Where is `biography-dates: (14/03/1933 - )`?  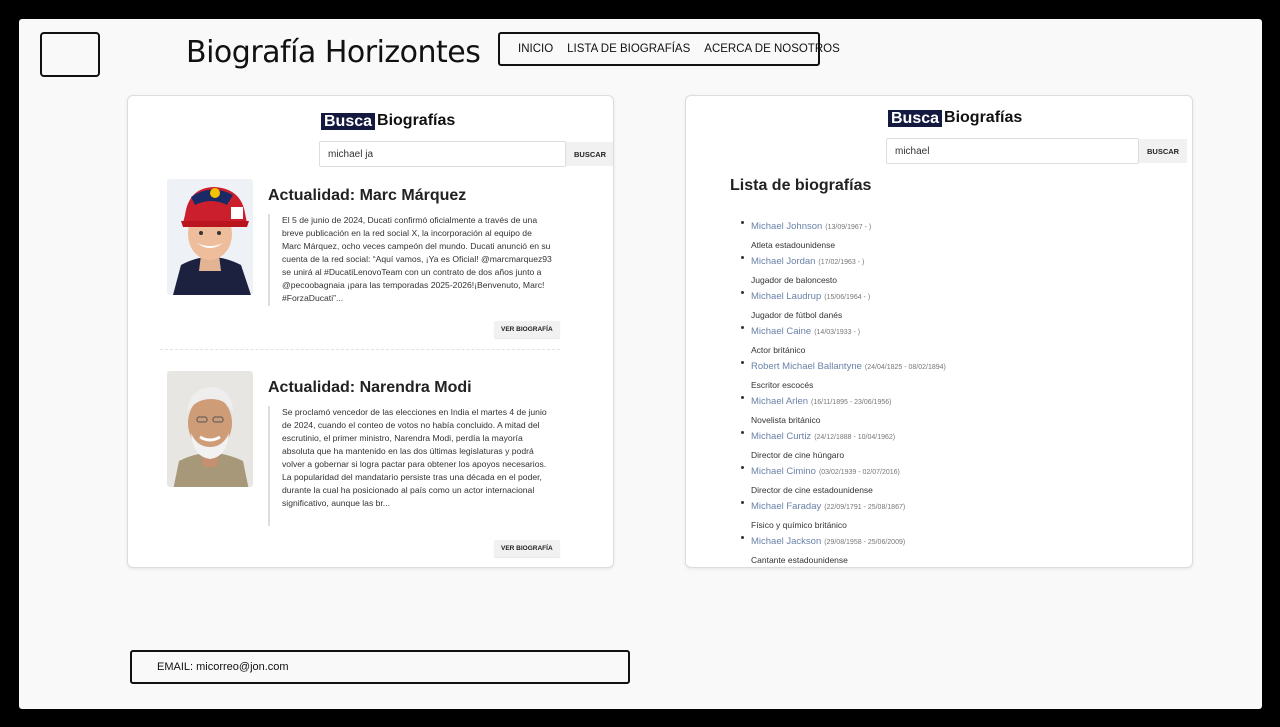 biography-dates: (14/03/1933 - ) is located at coordinates (837, 332).